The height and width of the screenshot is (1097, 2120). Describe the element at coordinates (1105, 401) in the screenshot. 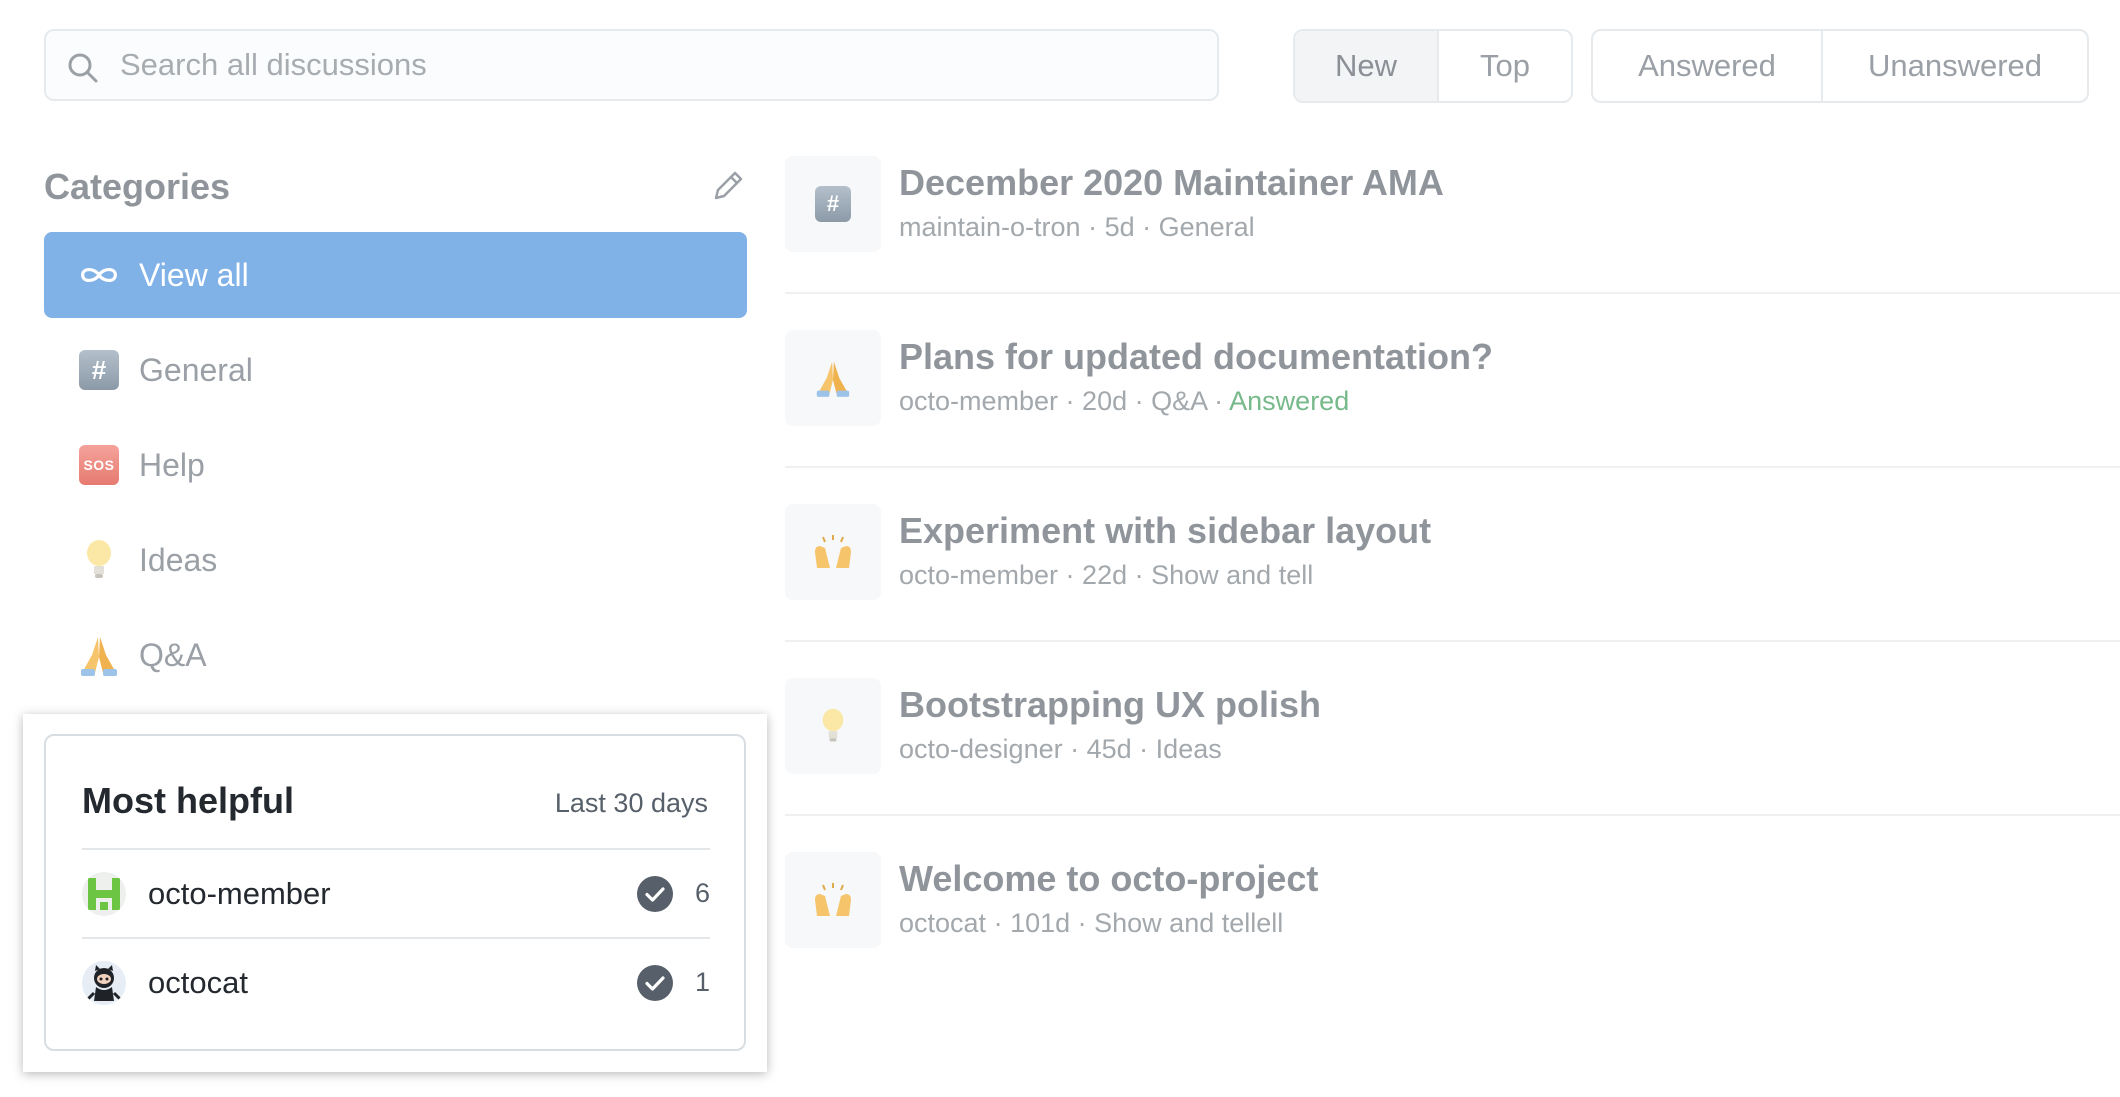

I see `discussion-age: 20d` at that location.